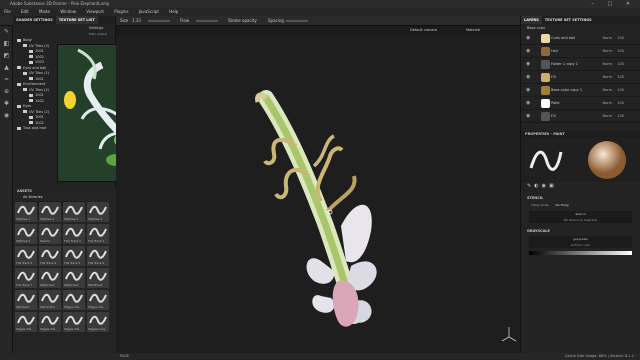  I want to click on brush-thumbnail: Wiggle Long, so click(98, 322).